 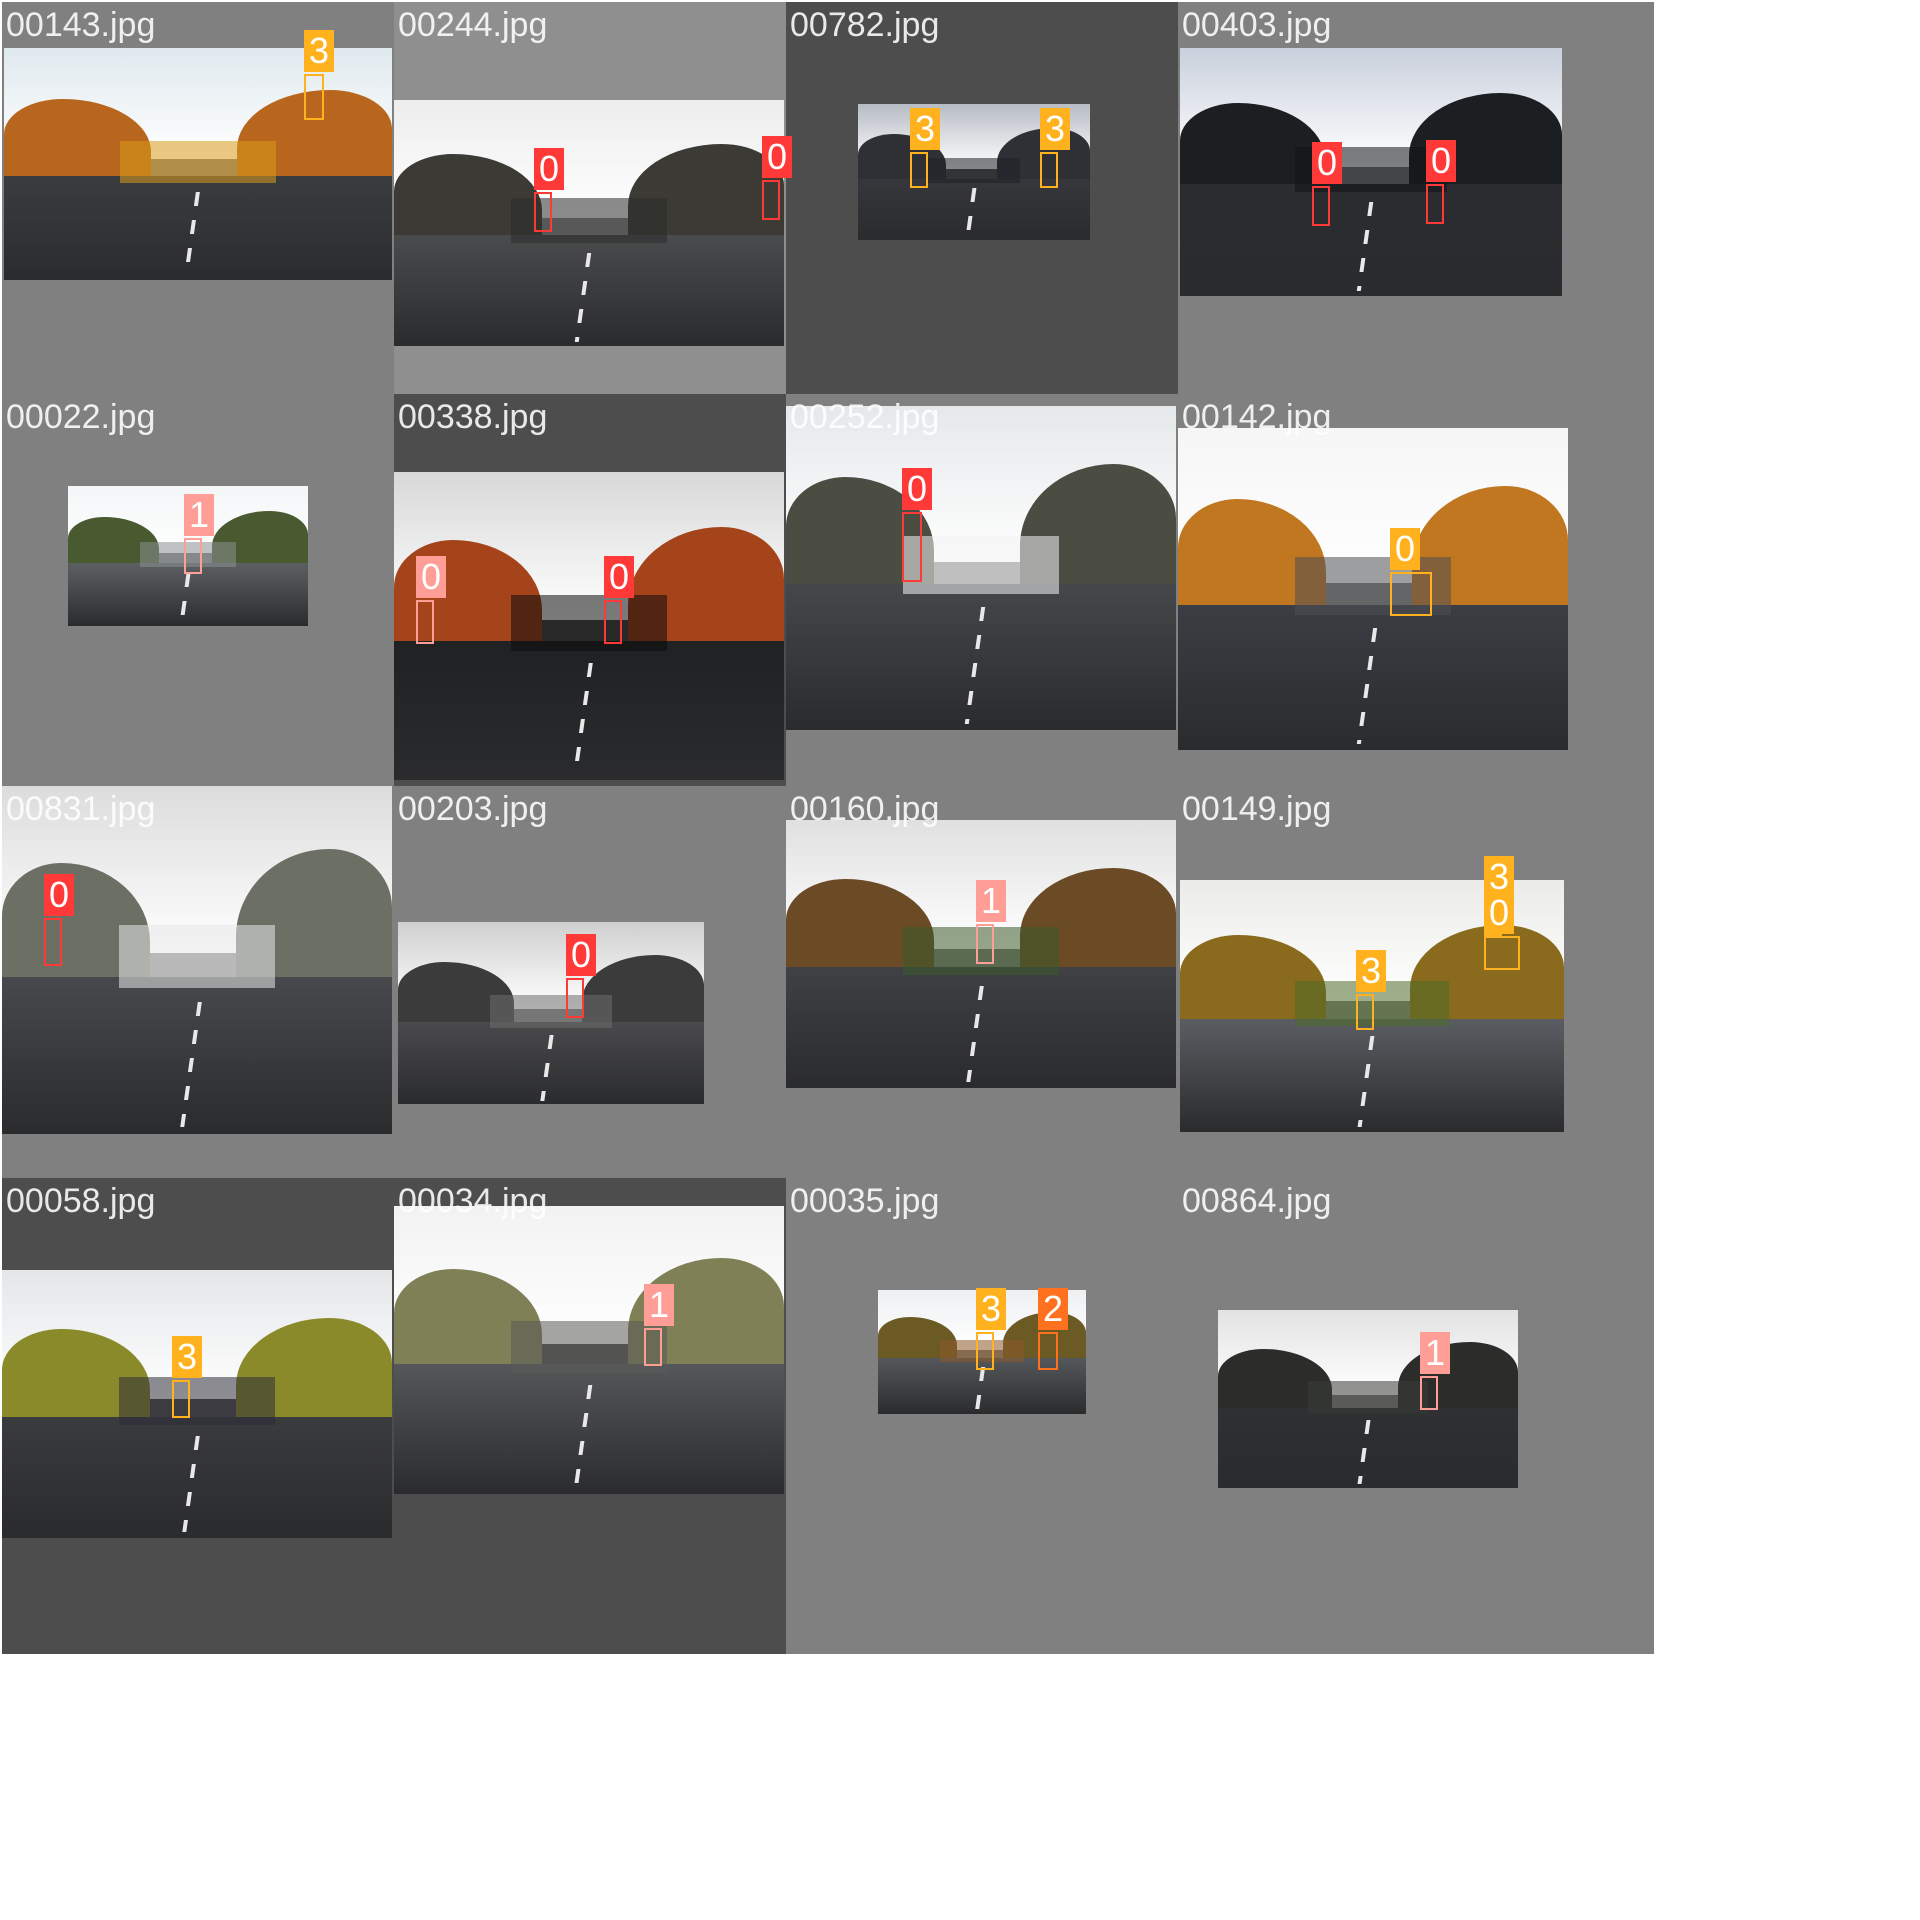 I want to click on detection-box: 2, so click(x=1053, y=1329).